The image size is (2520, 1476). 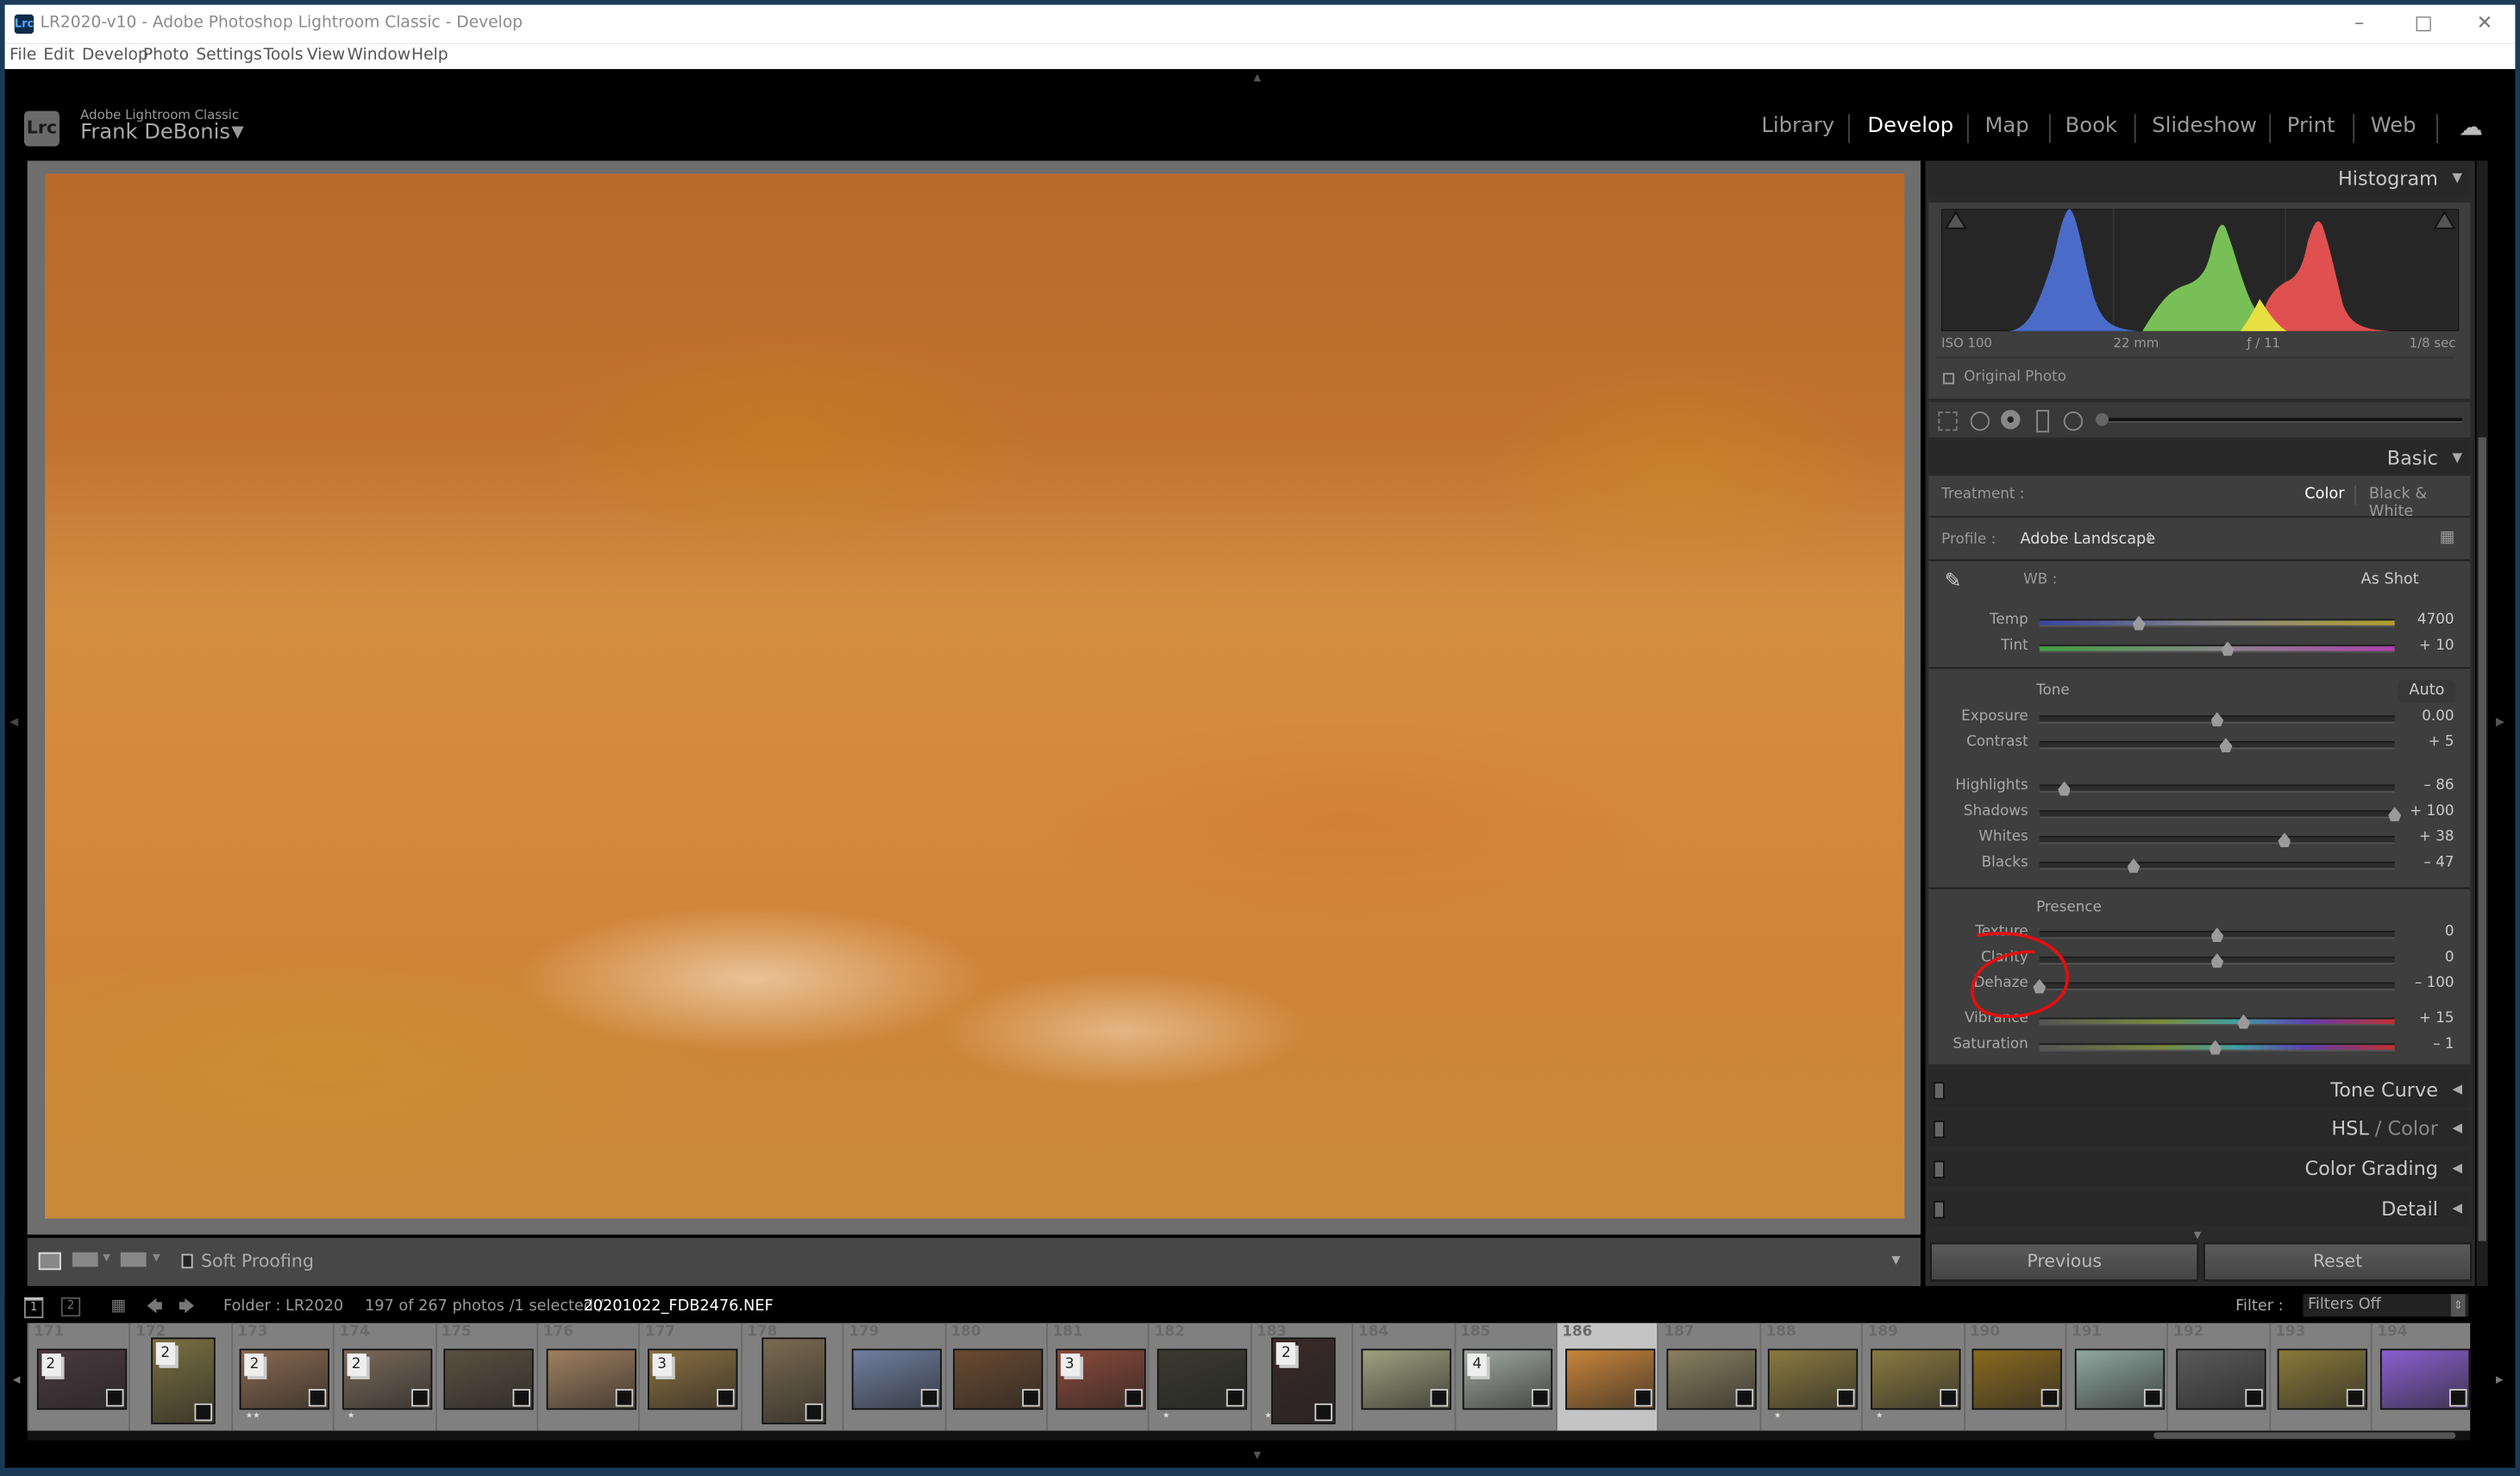 I want to click on panel-header-hsl: HSL / Color ◀, so click(x=2199, y=1128).